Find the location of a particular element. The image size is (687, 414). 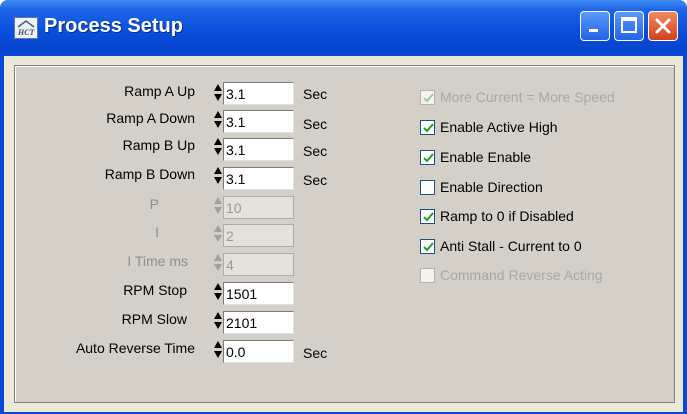

param-label: RPM Stop is located at coordinates (155, 290).